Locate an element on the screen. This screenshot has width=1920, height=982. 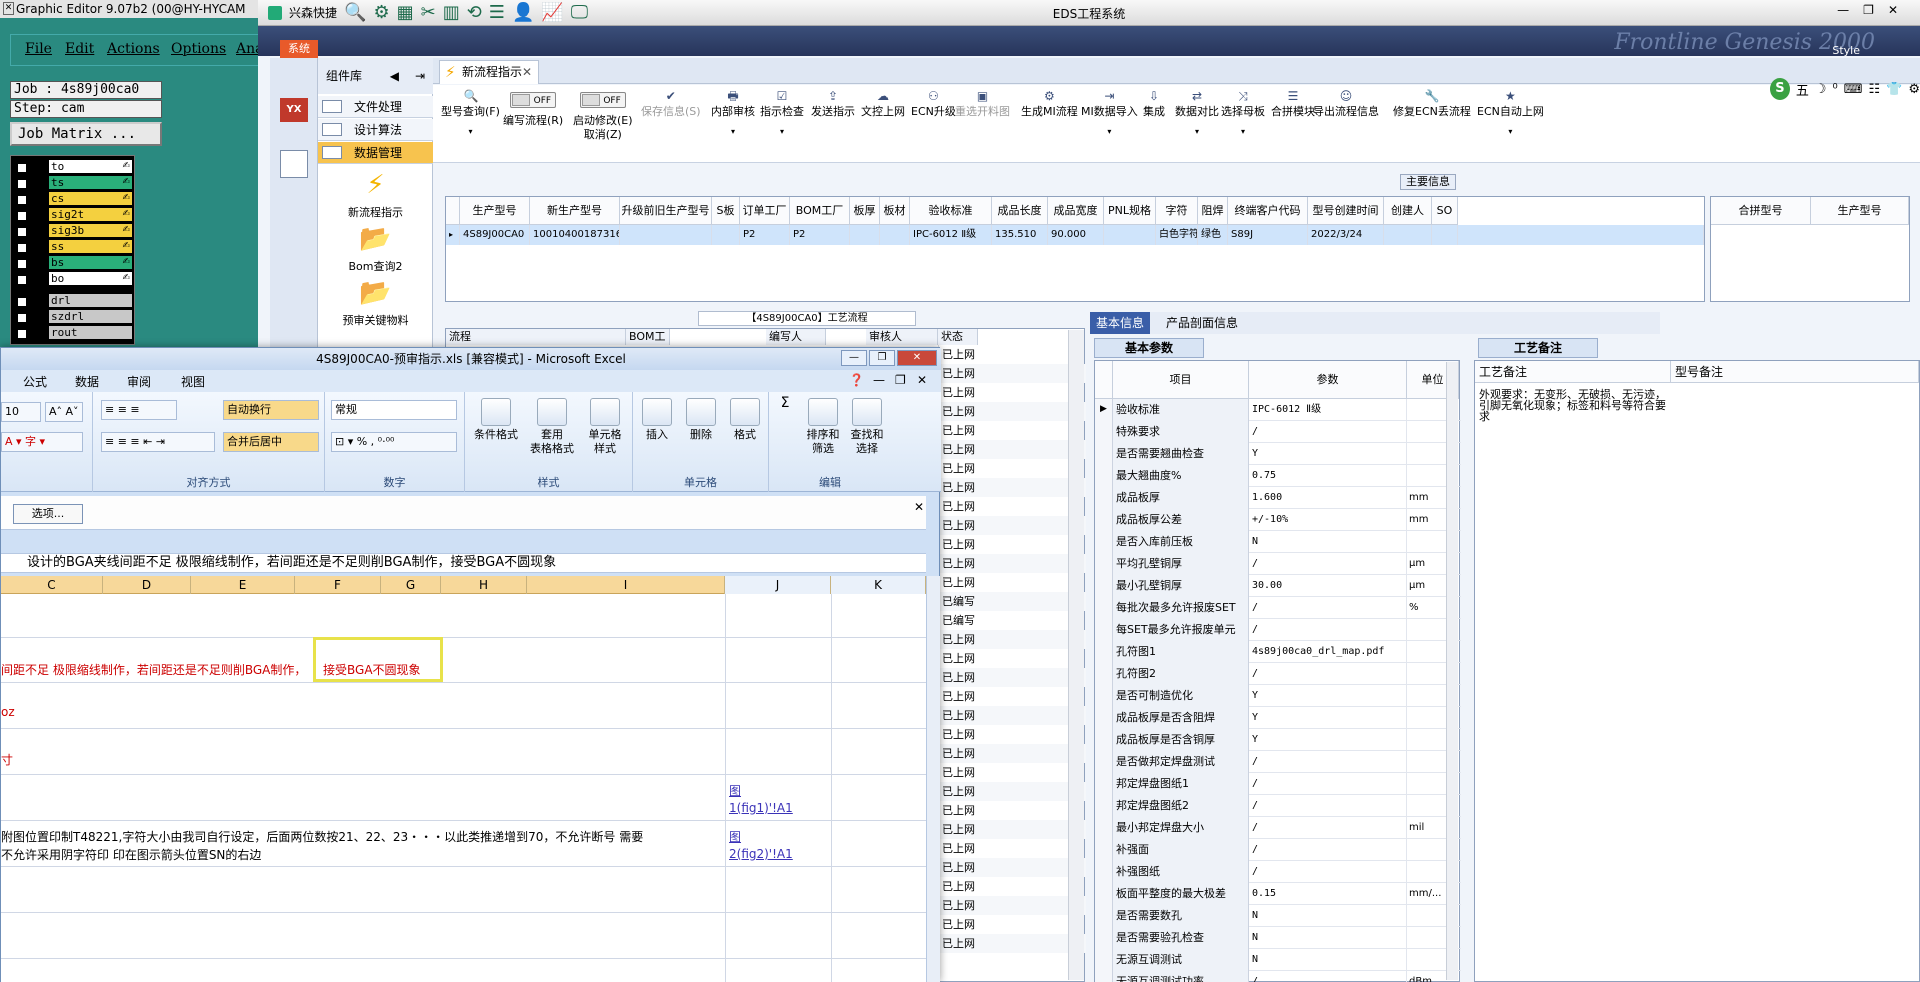
column-header-d: D is located at coordinates (147, 585).